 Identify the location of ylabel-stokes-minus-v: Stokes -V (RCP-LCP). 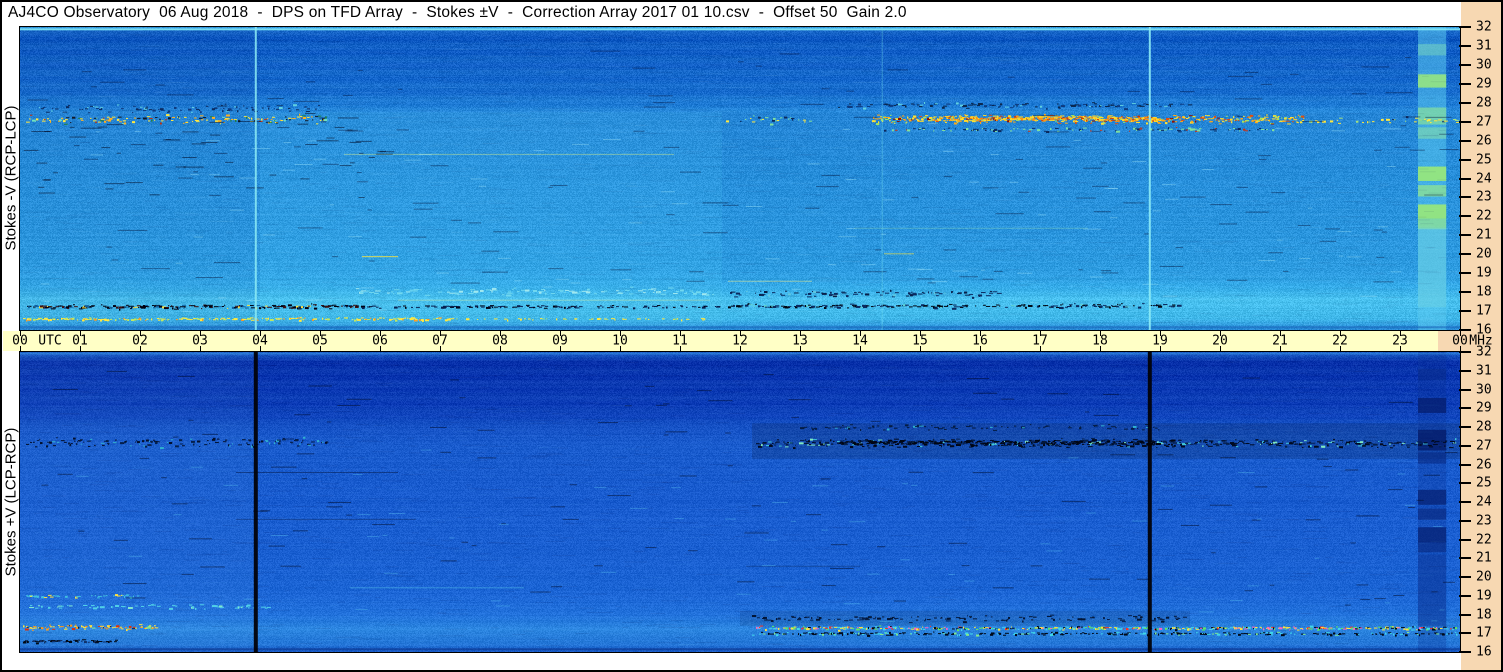
(11, 178).